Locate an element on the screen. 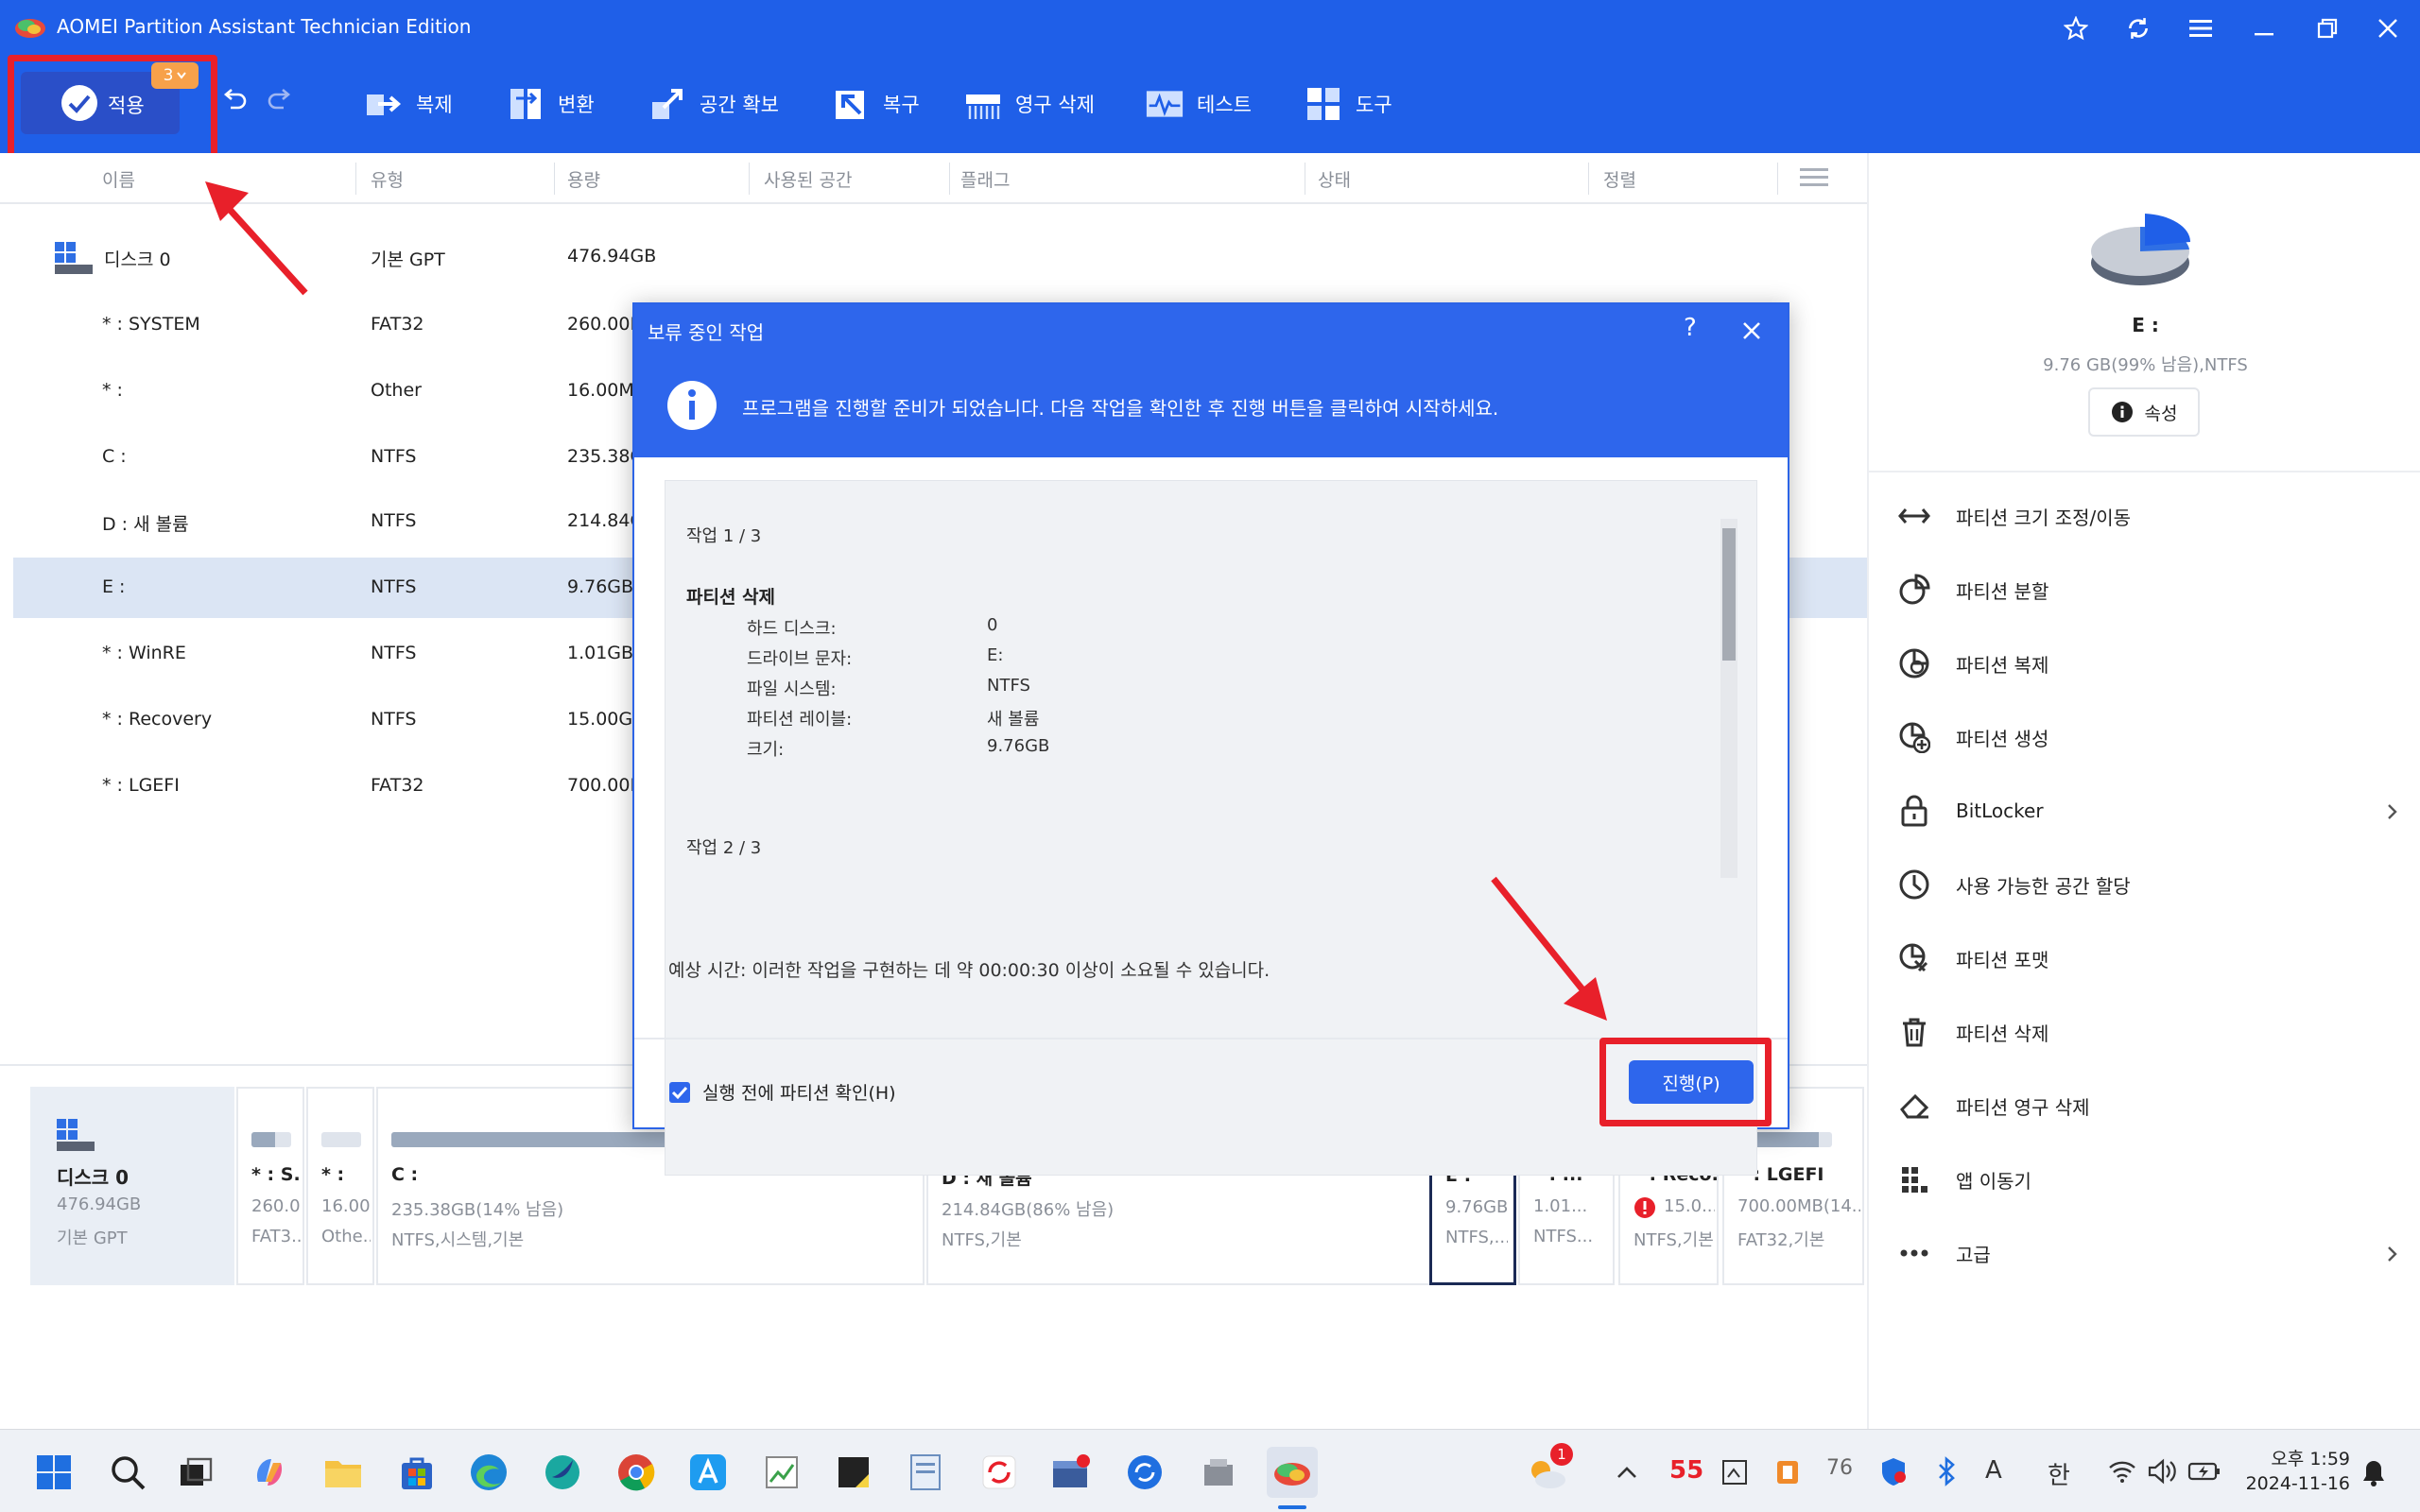 This screenshot has width=2420, height=1512. battery-icon is located at coordinates (2204, 1471).